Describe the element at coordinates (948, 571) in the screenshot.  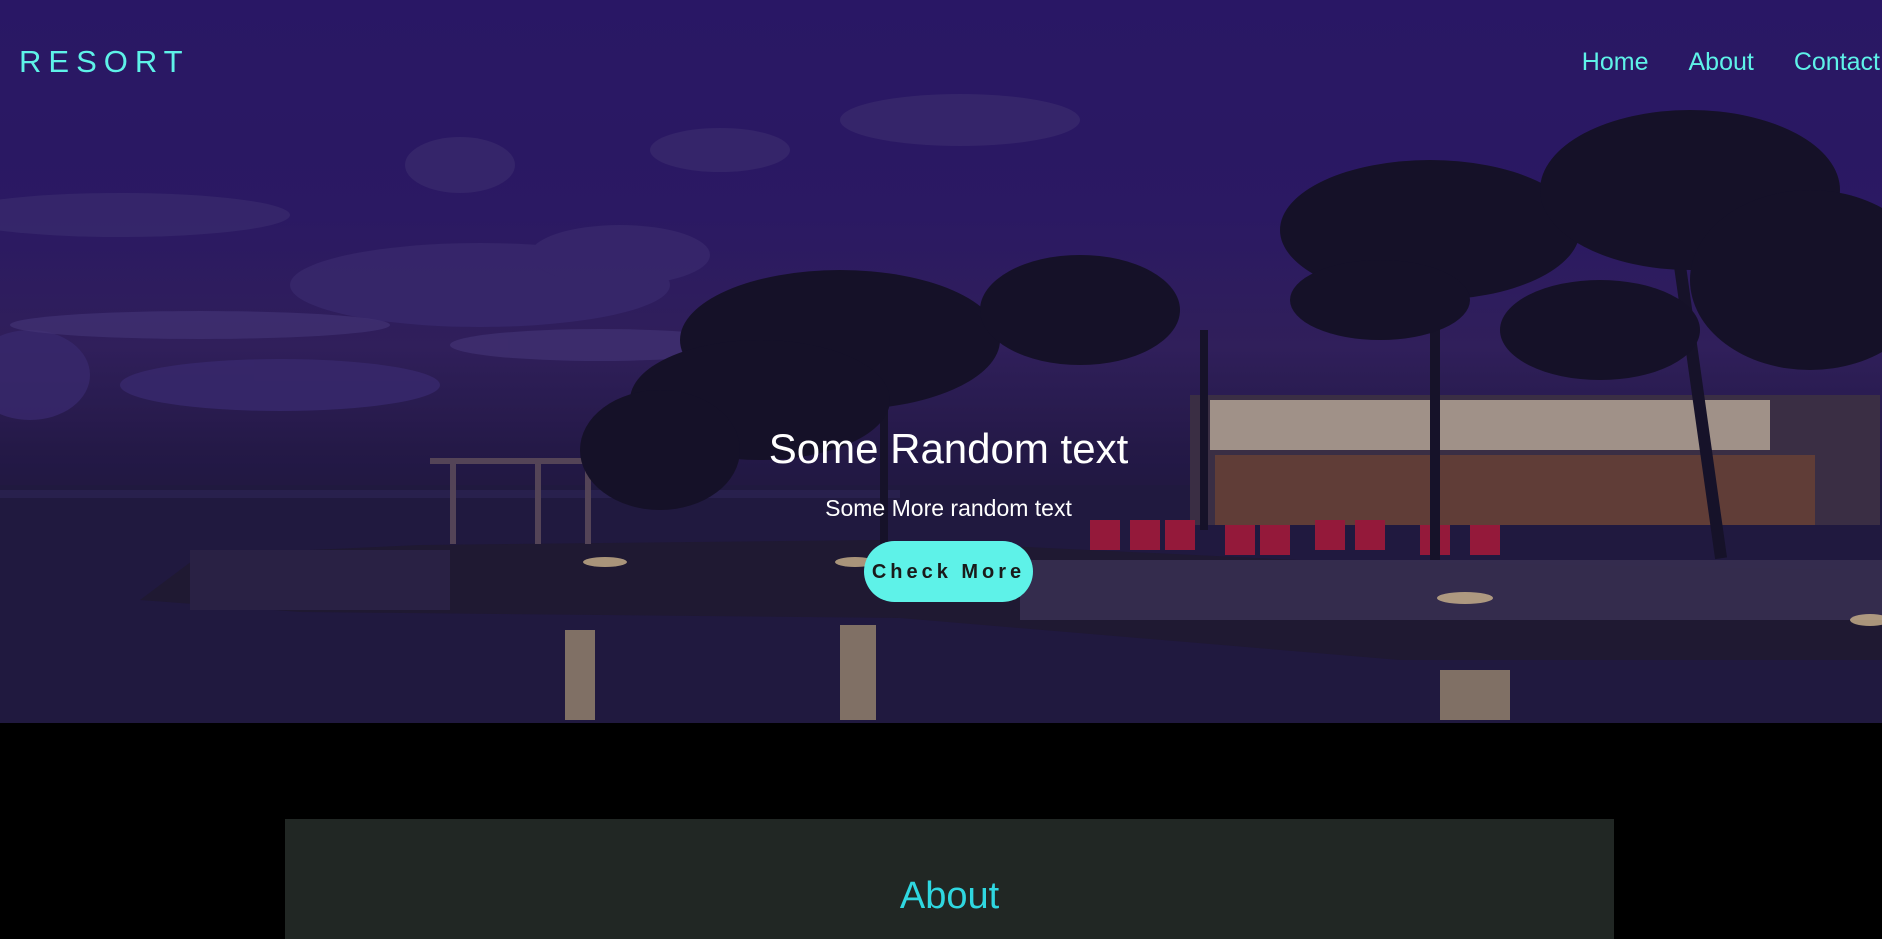
I see `check-more-button: Check More` at that location.